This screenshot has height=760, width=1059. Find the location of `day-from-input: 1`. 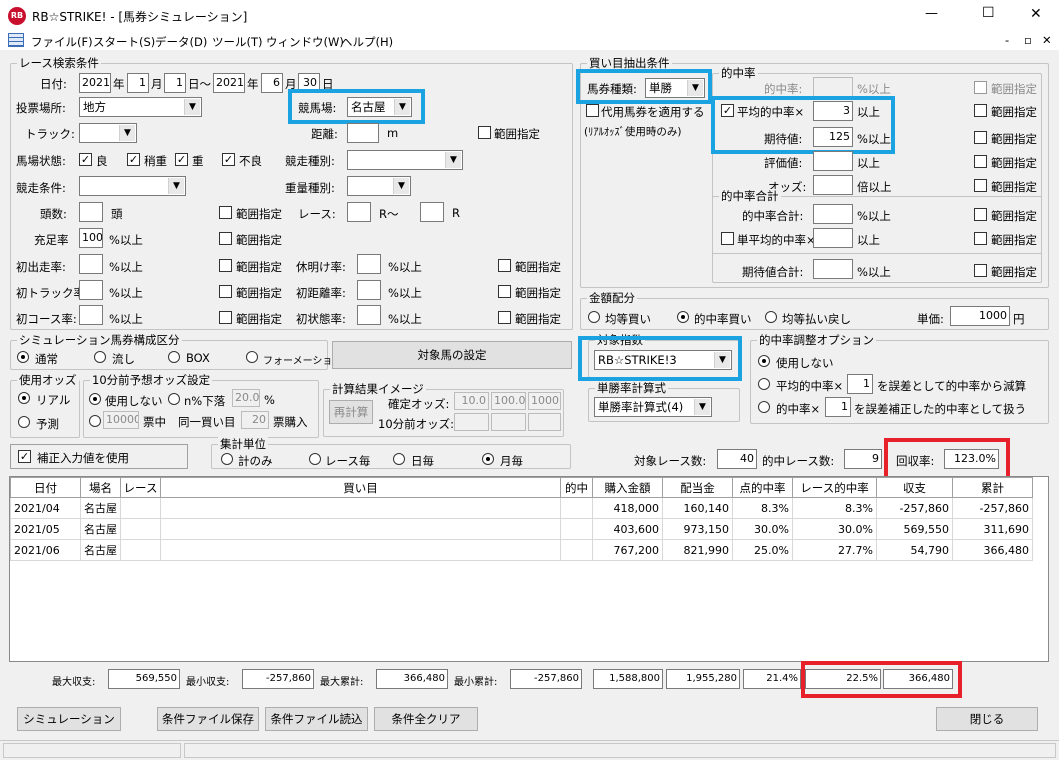

day-from-input: 1 is located at coordinates (175, 83).